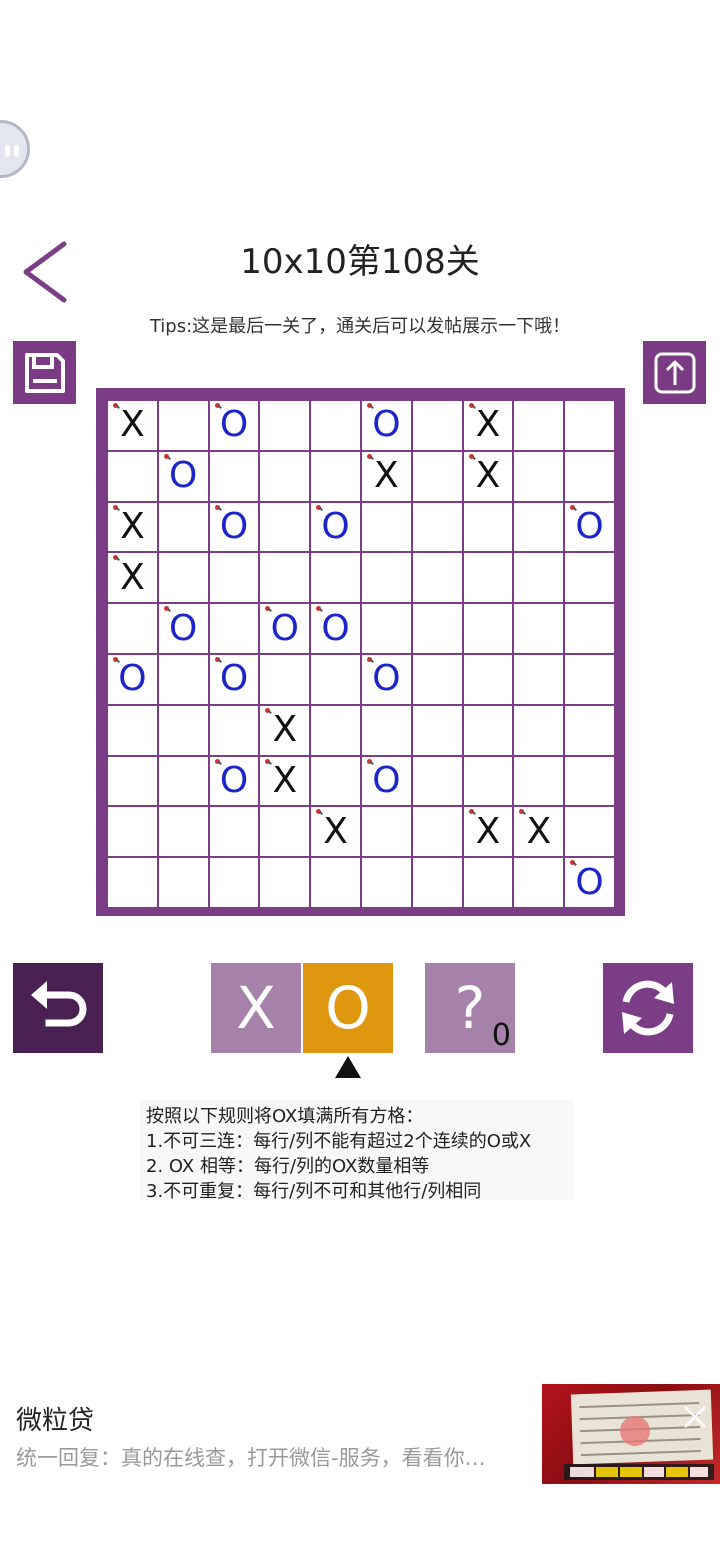 The image size is (720, 1544). I want to click on reset-button, so click(648, 1008).